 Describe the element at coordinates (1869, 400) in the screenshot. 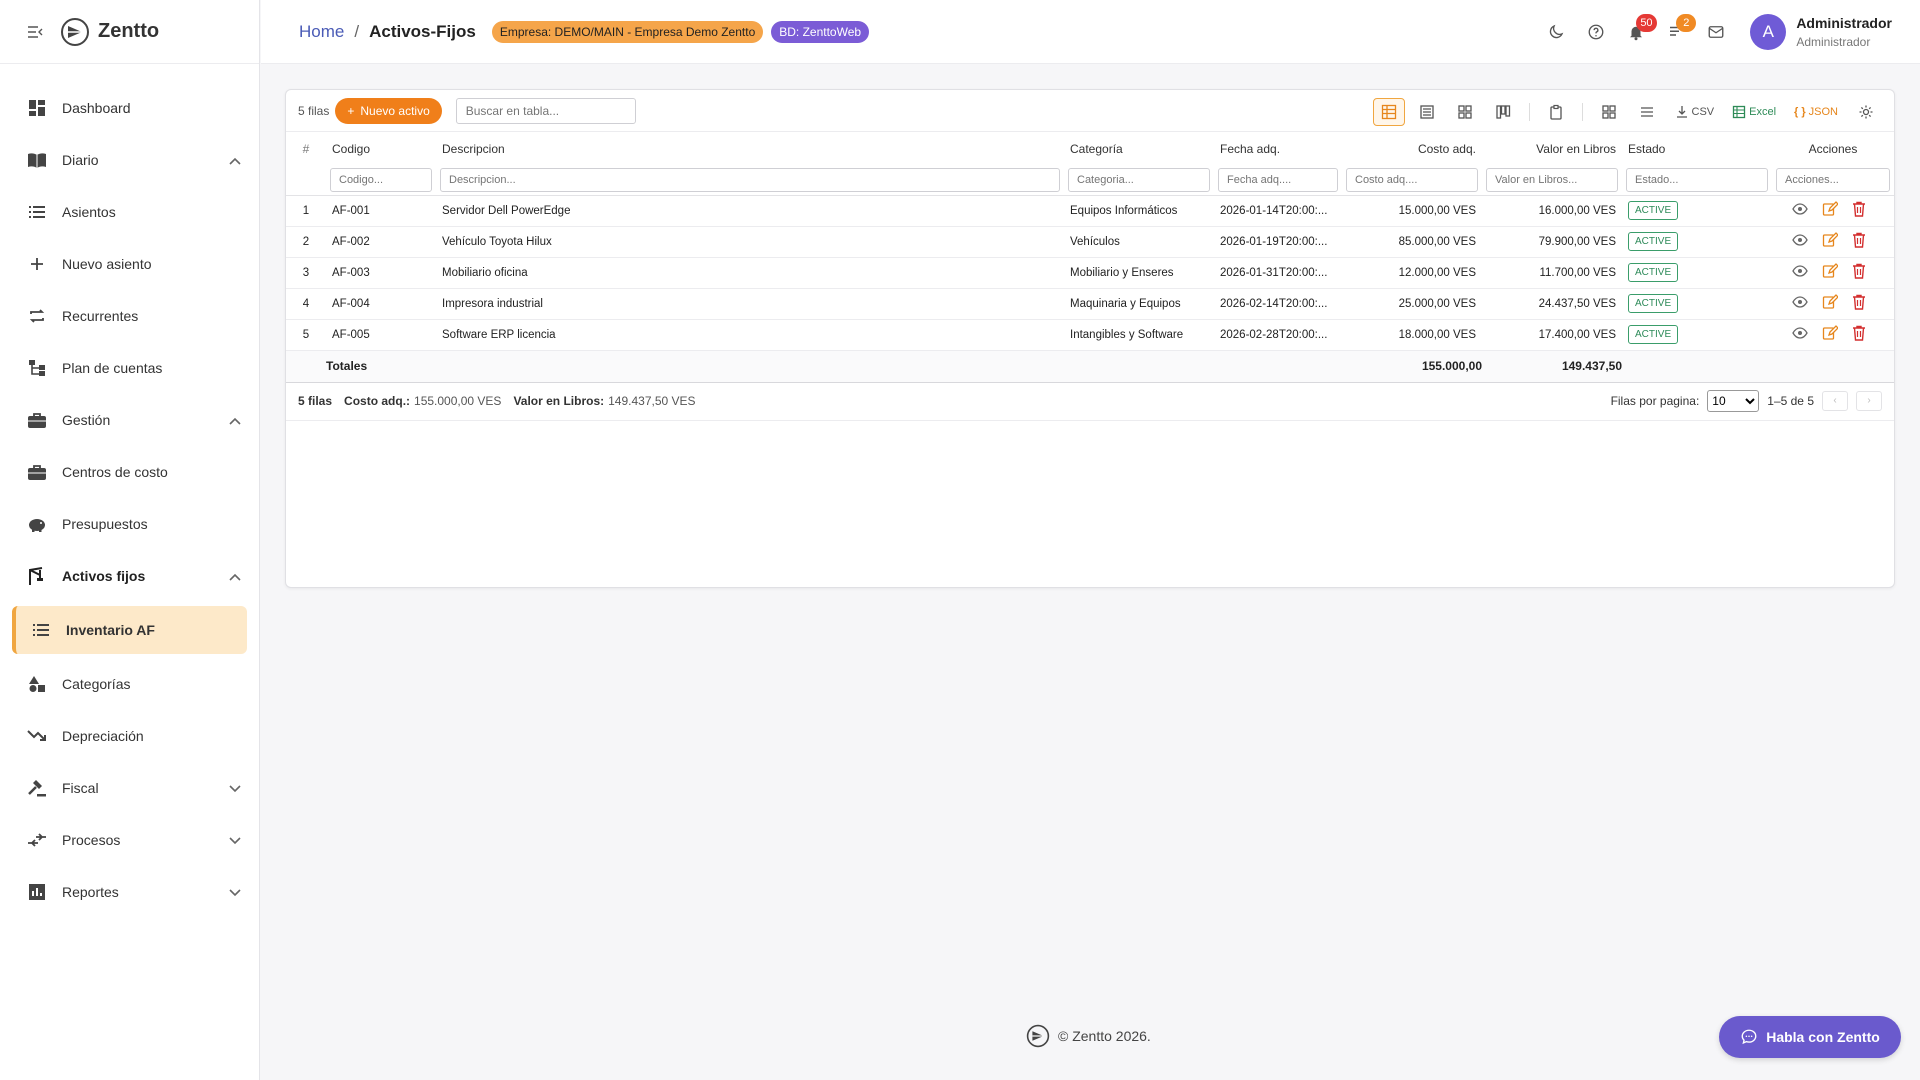

I see `next-page-icon: ›` at that location.